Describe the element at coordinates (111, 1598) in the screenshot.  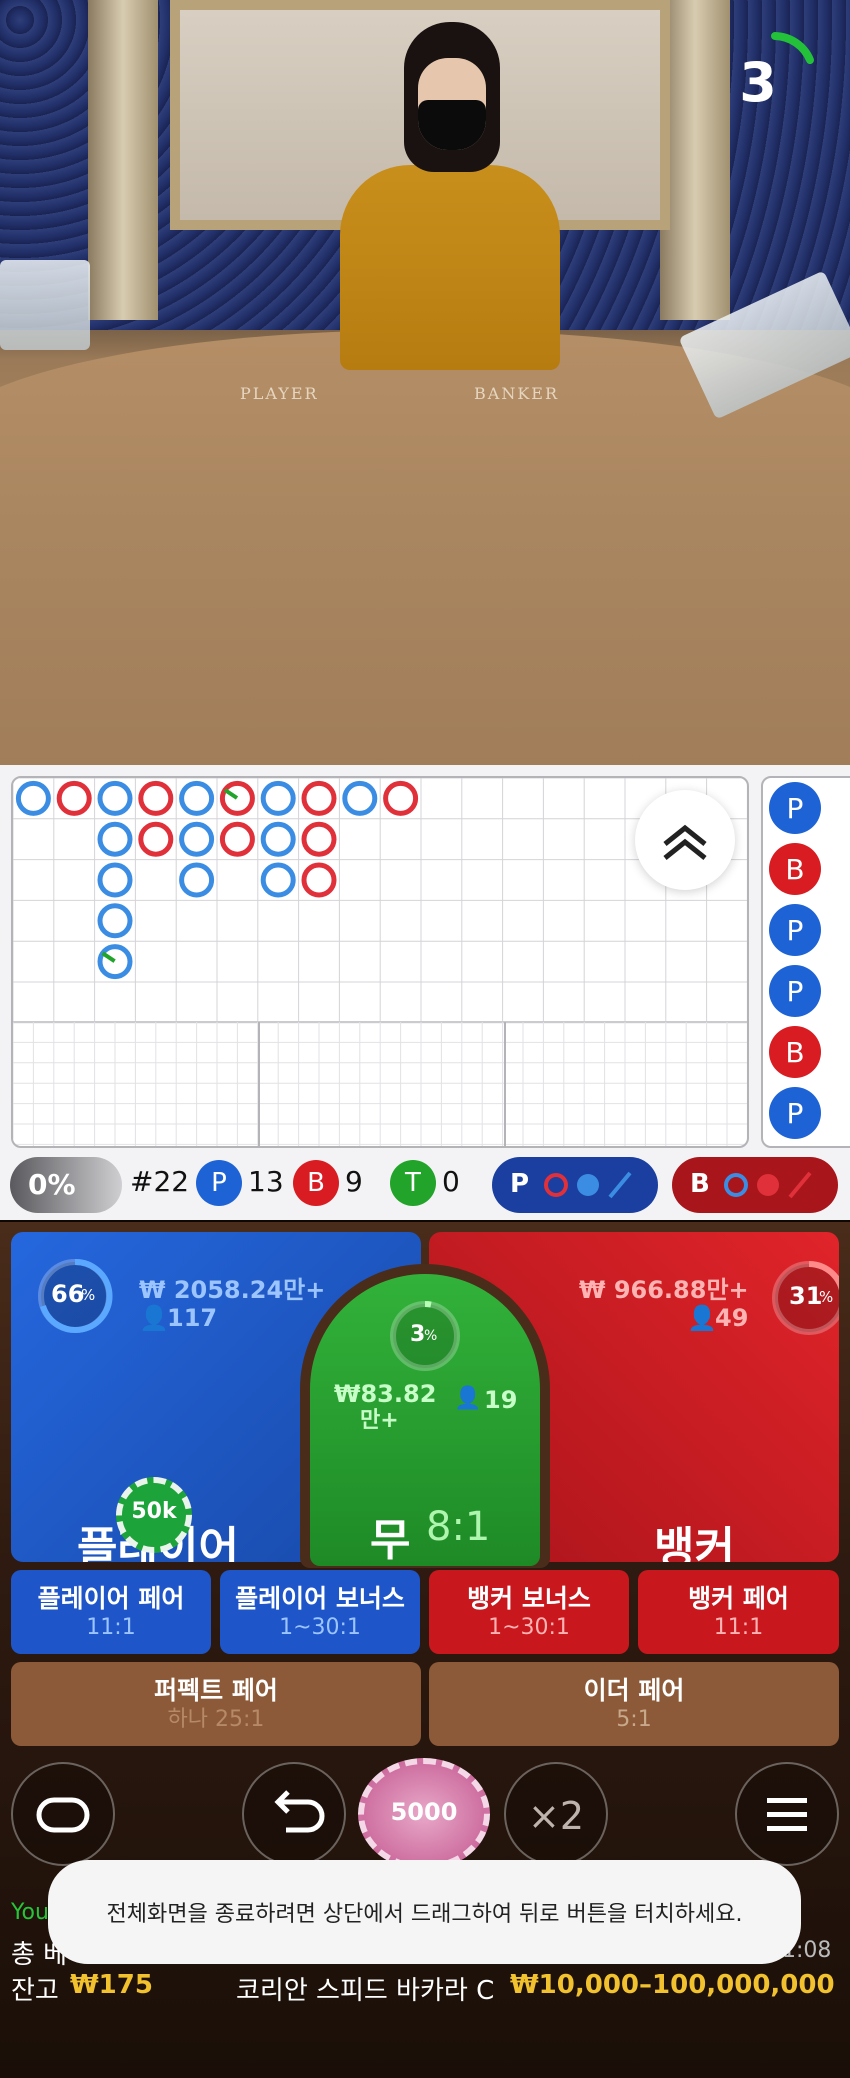
I see `player-pair-label: 플레이어 페어` at that location.